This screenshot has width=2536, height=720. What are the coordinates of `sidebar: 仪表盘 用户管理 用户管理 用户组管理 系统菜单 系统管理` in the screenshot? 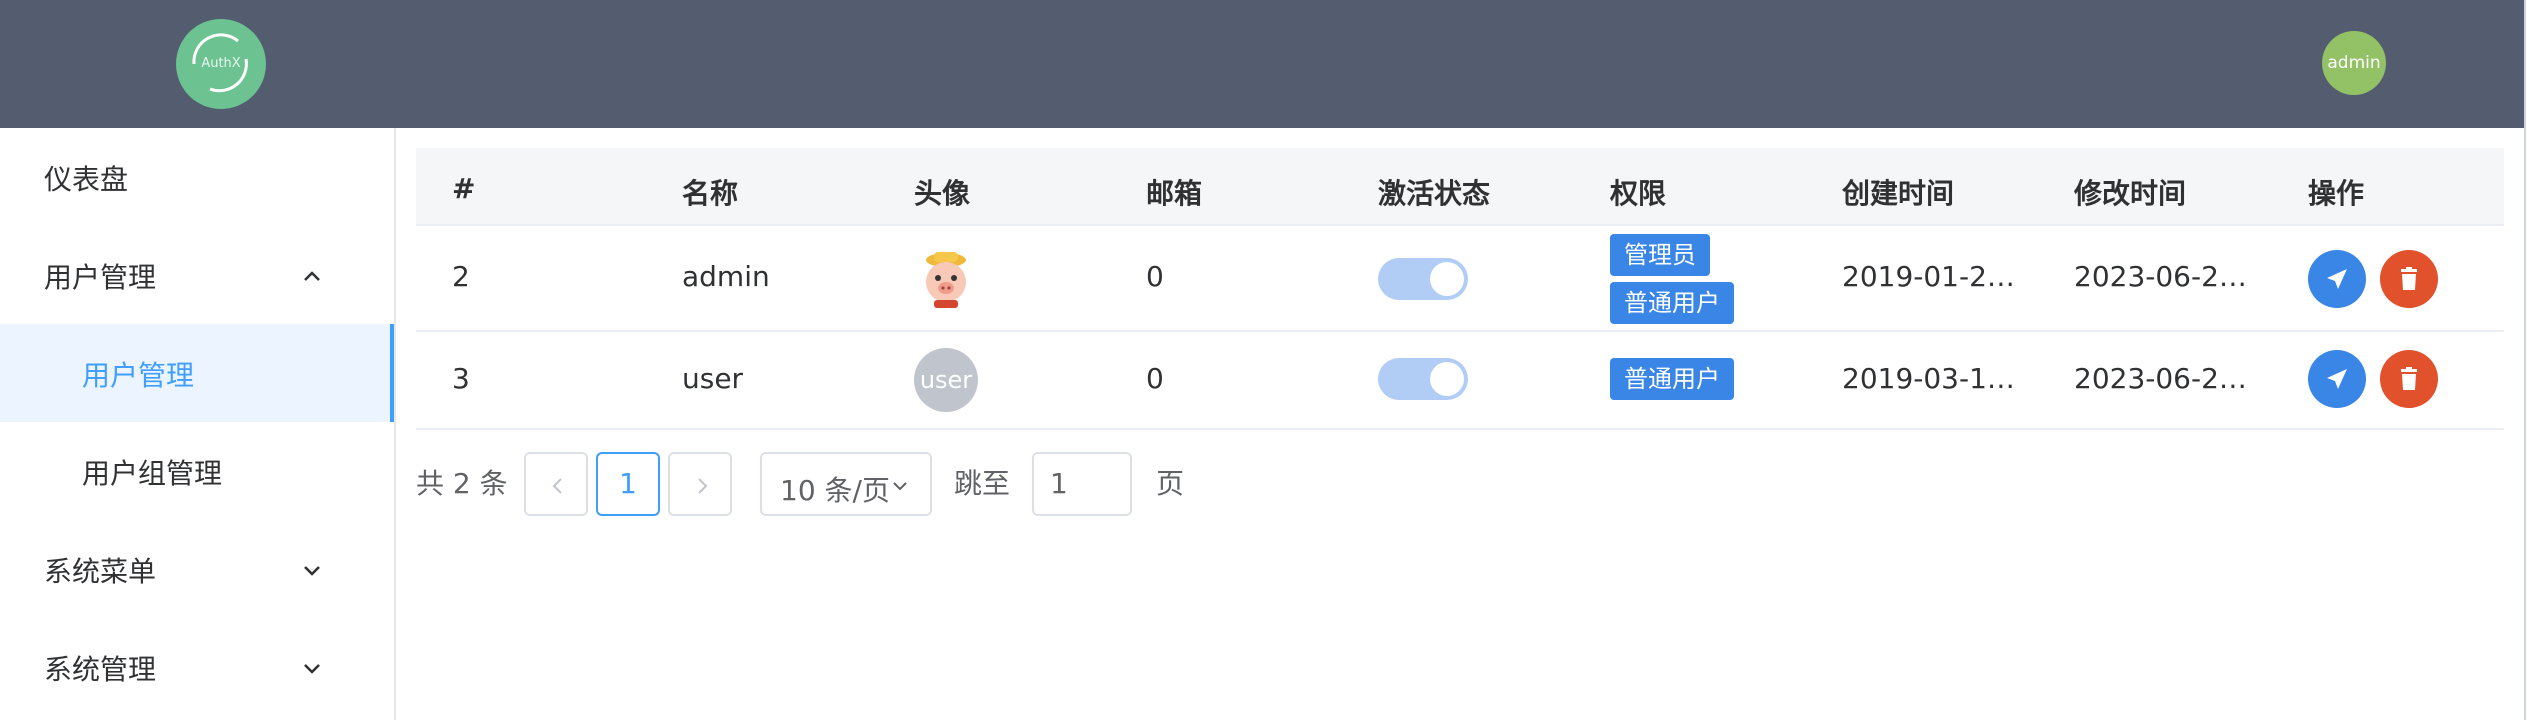 It's located at (198, 424).